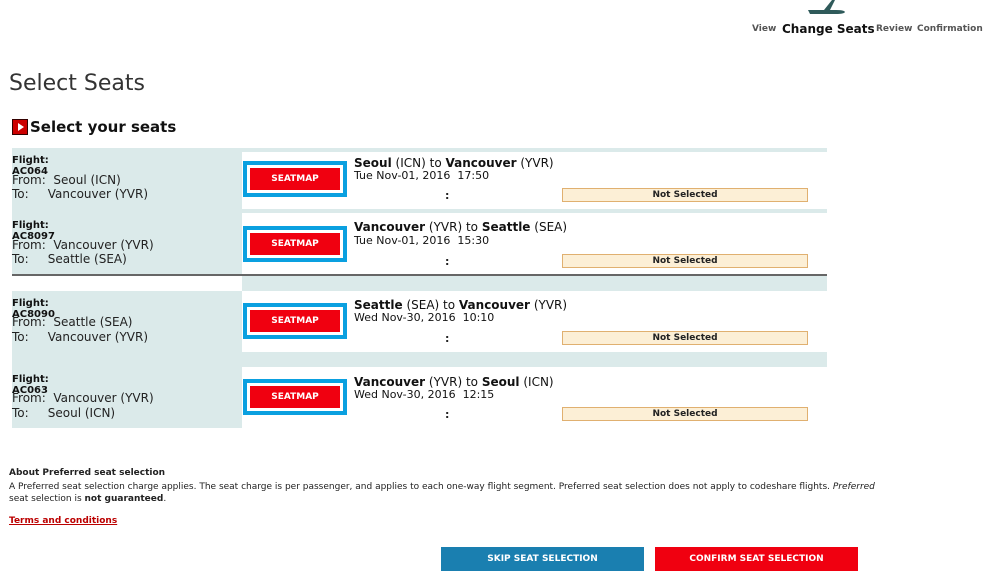 This screenshot has height=573, width=984. Describe the element at coordinates (47, 499) in the screenshot. I see `about-text-2: seat selection is` at that location.